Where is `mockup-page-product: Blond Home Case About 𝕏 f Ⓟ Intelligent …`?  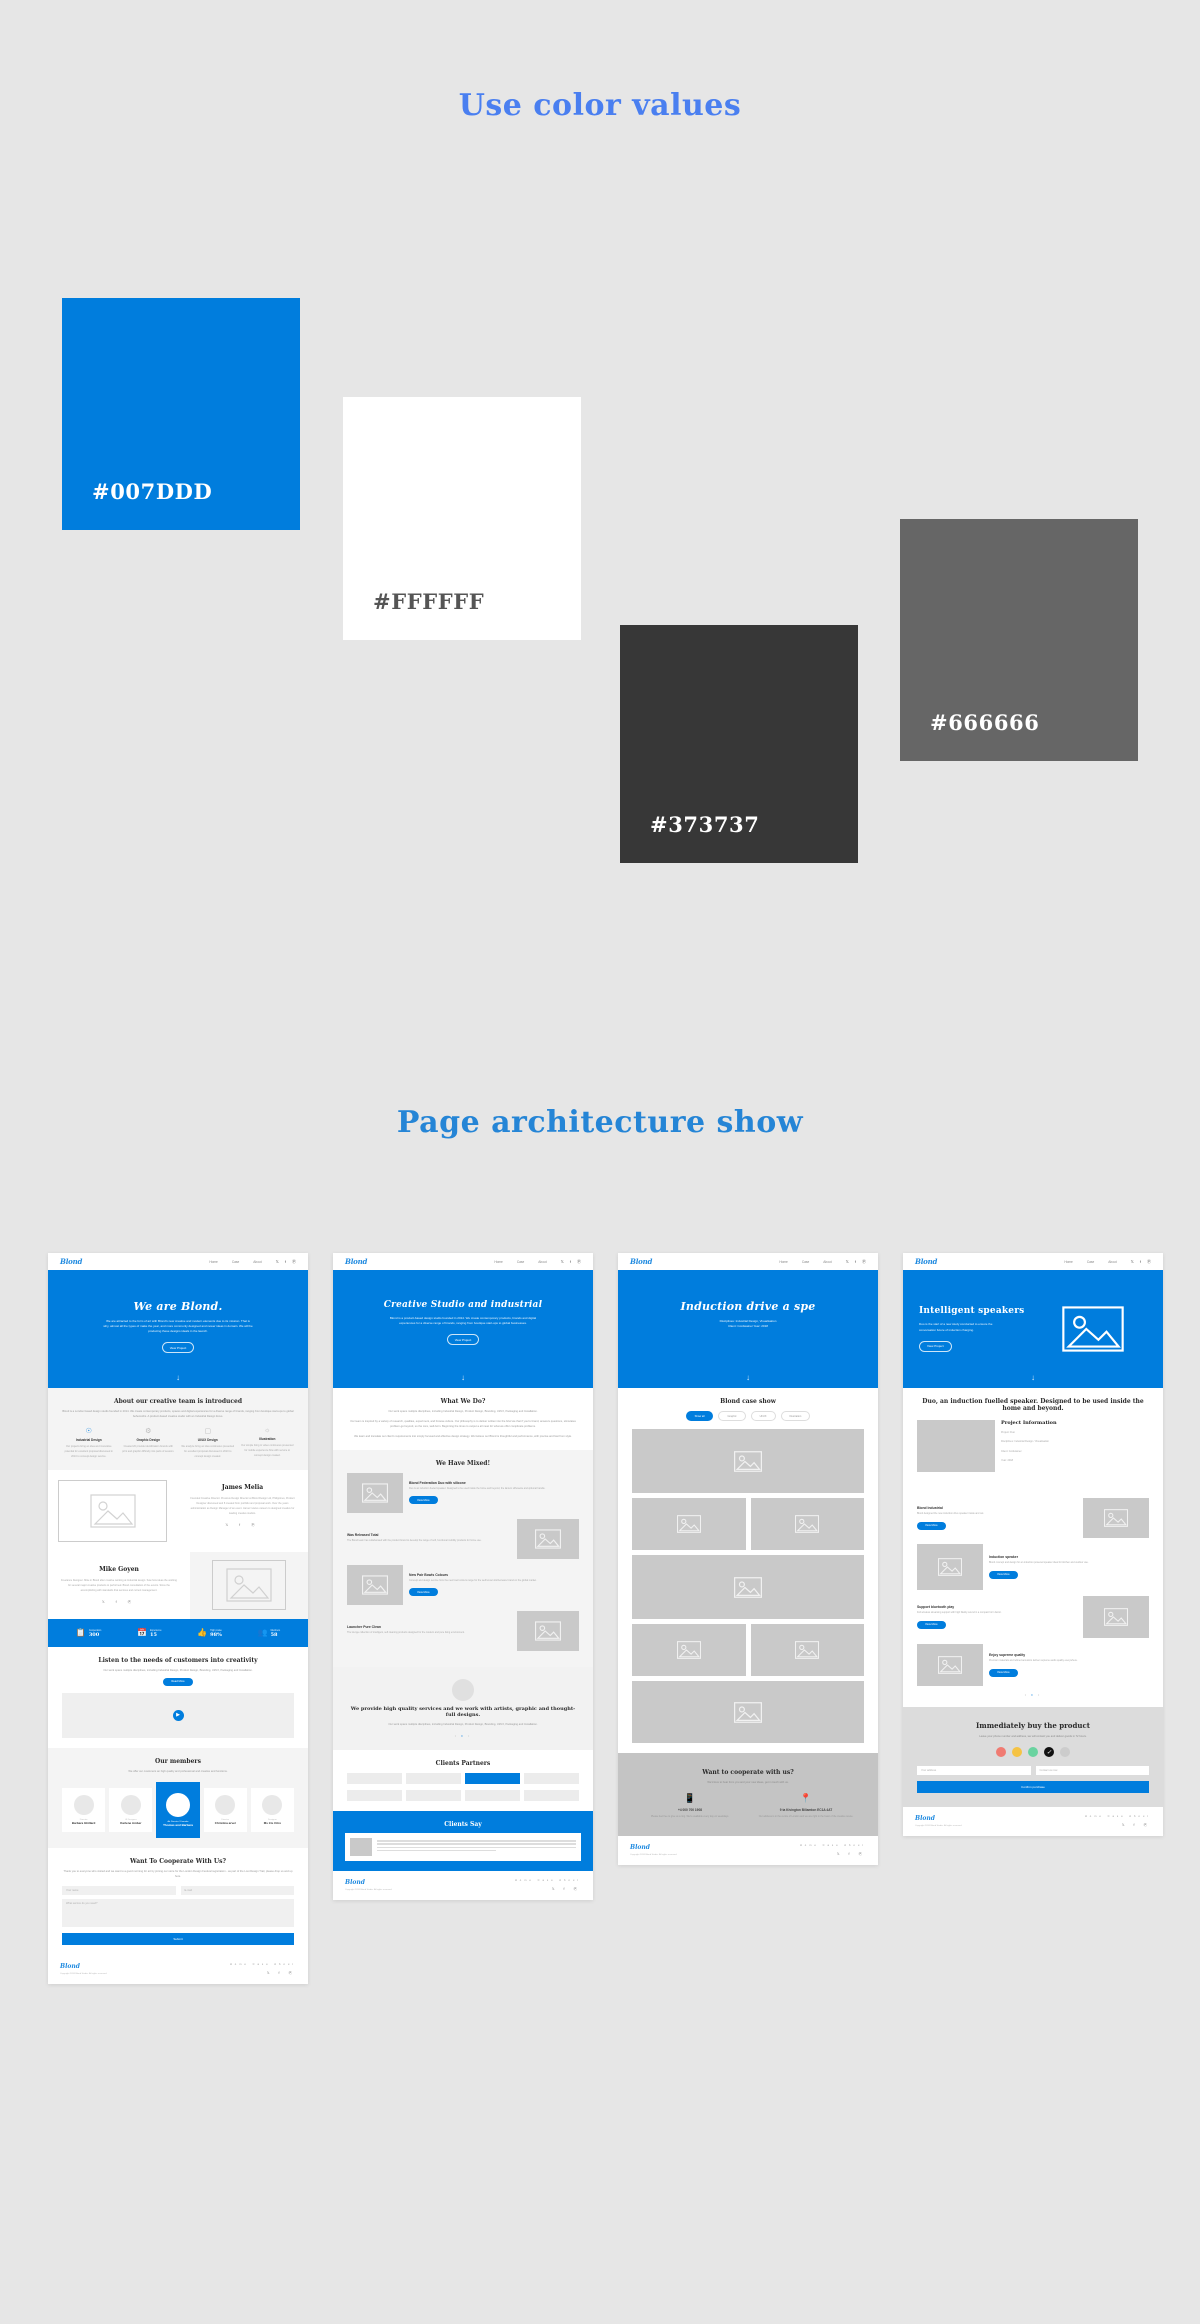 mockup-page-product: Blond Home Case About 𝕏 f Ⓟ Intelligent … is located at coordinates (1033, 1545).